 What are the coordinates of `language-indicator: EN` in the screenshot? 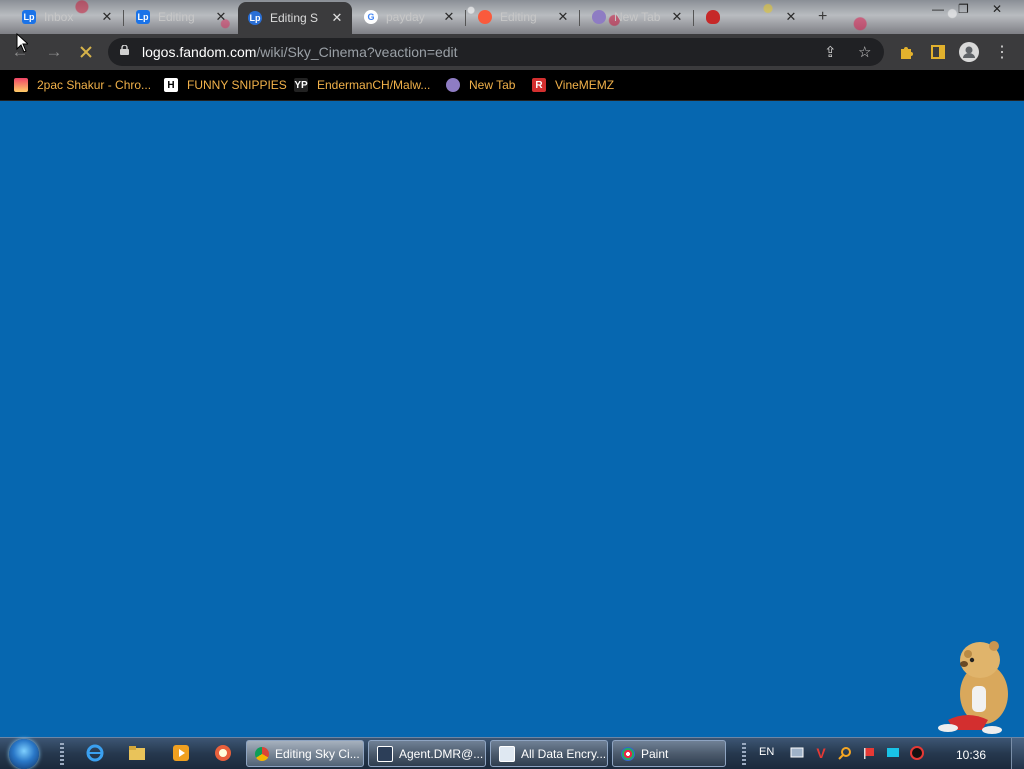 It's located at (766, 752).